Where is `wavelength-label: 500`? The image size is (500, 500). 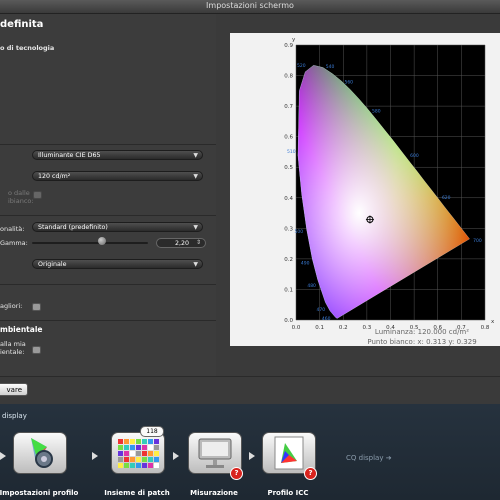
wavelength-label: 500 is located at coordinates (298, 232).